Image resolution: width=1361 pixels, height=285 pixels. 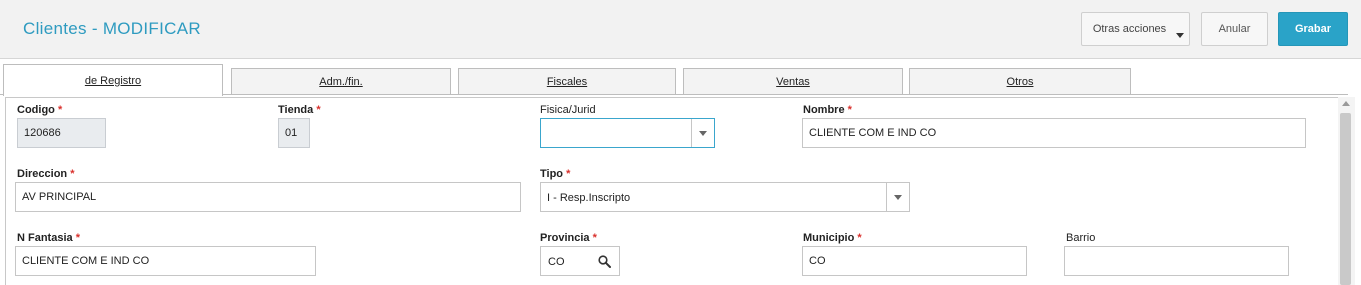 I want to click on n-fantasia-label: N Fantasia *, so click(x=48, y=238).